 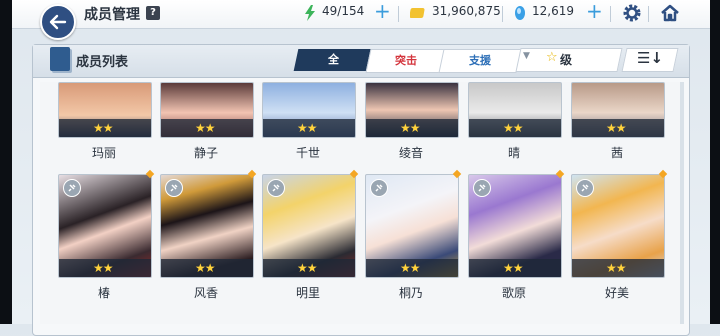 I want to click on character-name: 玛丽, so click(x=103, y=153).